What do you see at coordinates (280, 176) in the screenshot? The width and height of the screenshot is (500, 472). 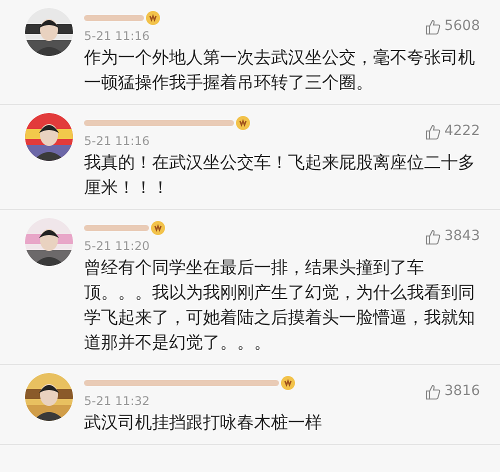 I see `comment-text: 我真的！在武汉坐公交车！飞起来屁股离座位二十多厘米！！！` at bounding box center [280, 176].